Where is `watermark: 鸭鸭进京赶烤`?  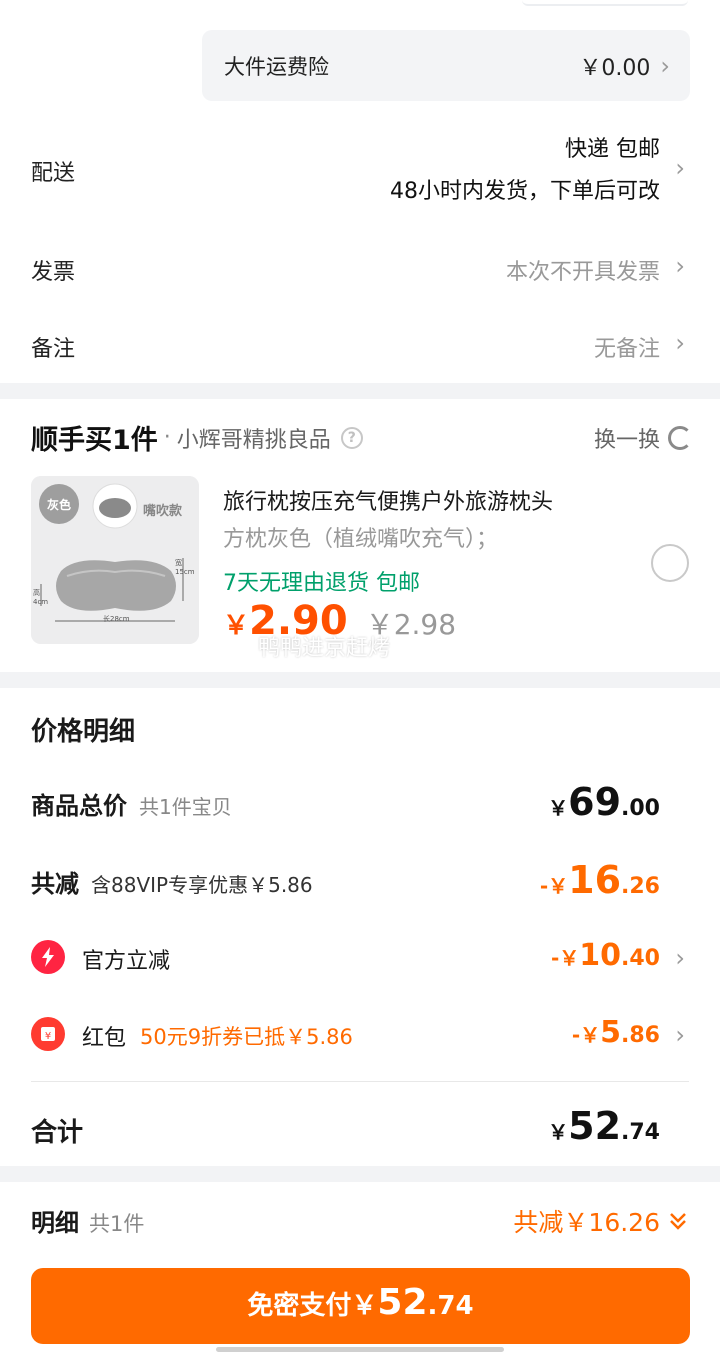
watermark: 鸭鸭进京赶烤 is located at coordinates (324, 648).